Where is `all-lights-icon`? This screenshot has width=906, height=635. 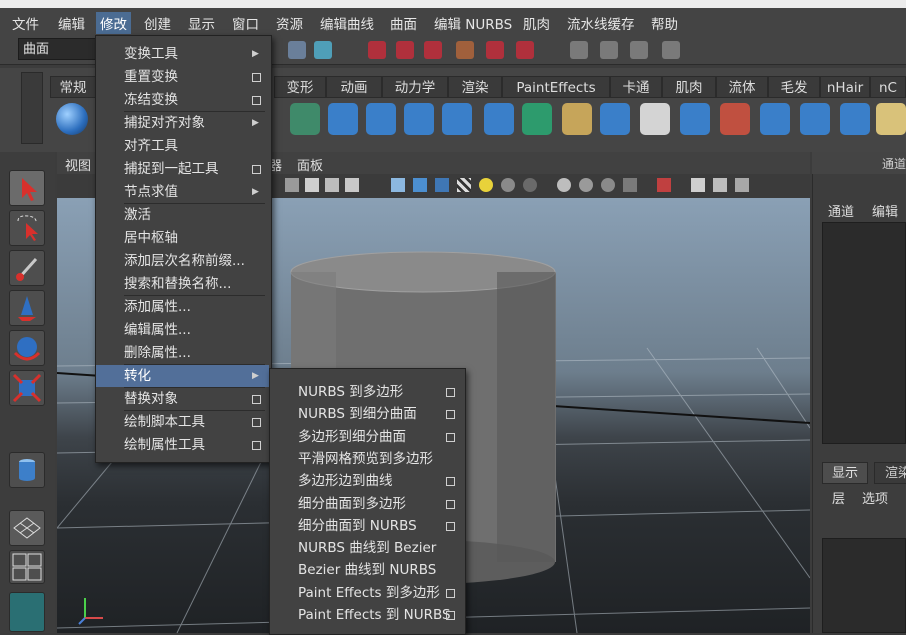
all-lights-icon is located at coordinates (508, 185).